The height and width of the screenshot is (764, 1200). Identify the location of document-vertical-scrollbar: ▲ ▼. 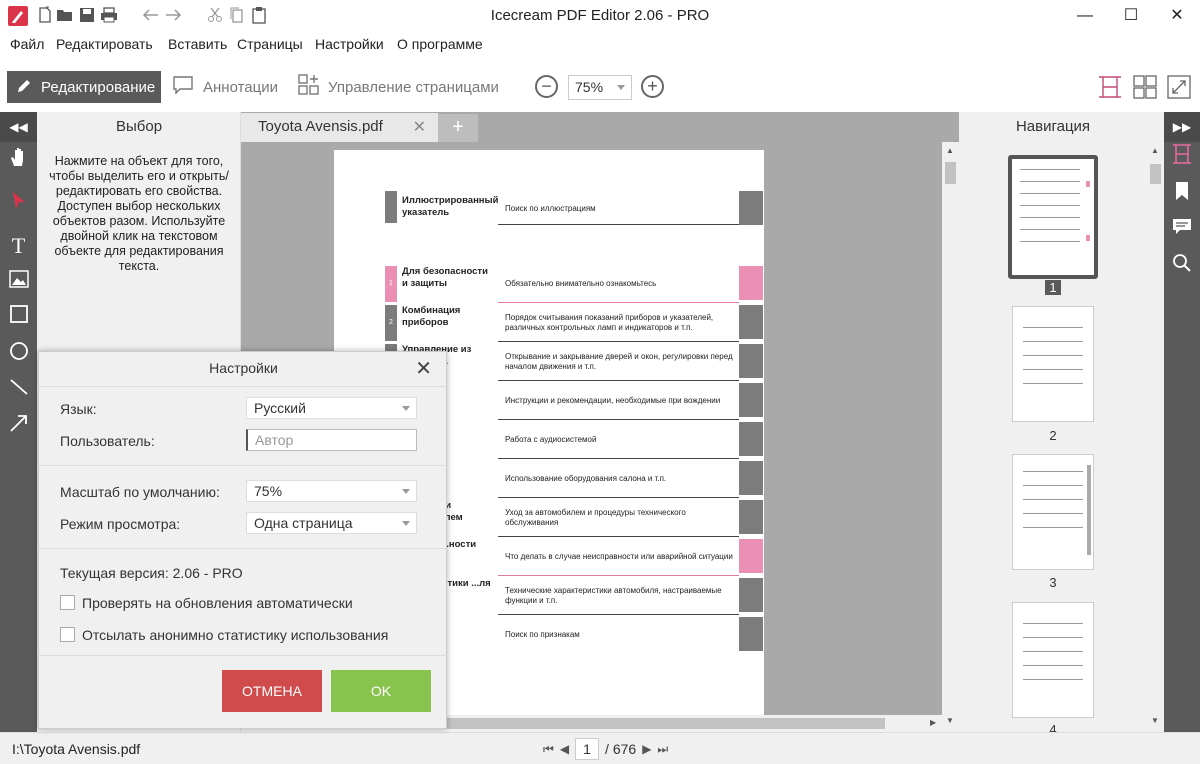
(950, 437).